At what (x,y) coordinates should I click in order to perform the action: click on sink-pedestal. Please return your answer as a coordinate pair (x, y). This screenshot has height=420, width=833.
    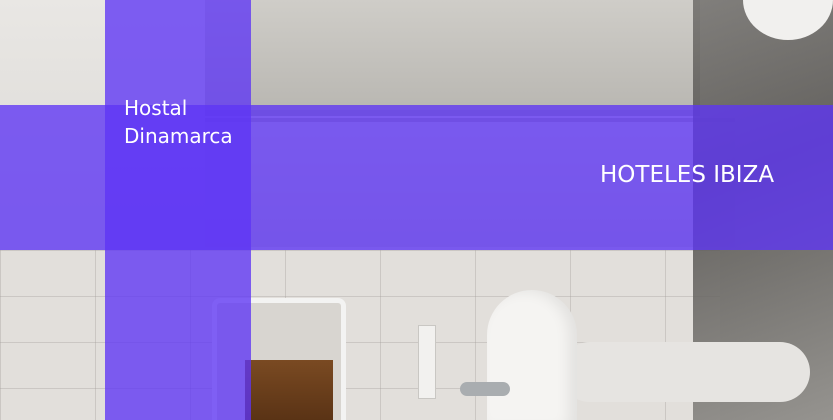
    Looking at the image, I should click on (685, 372).